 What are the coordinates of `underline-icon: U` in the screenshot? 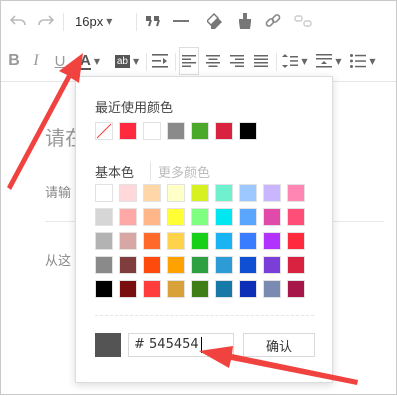 It's located at (60, 61).